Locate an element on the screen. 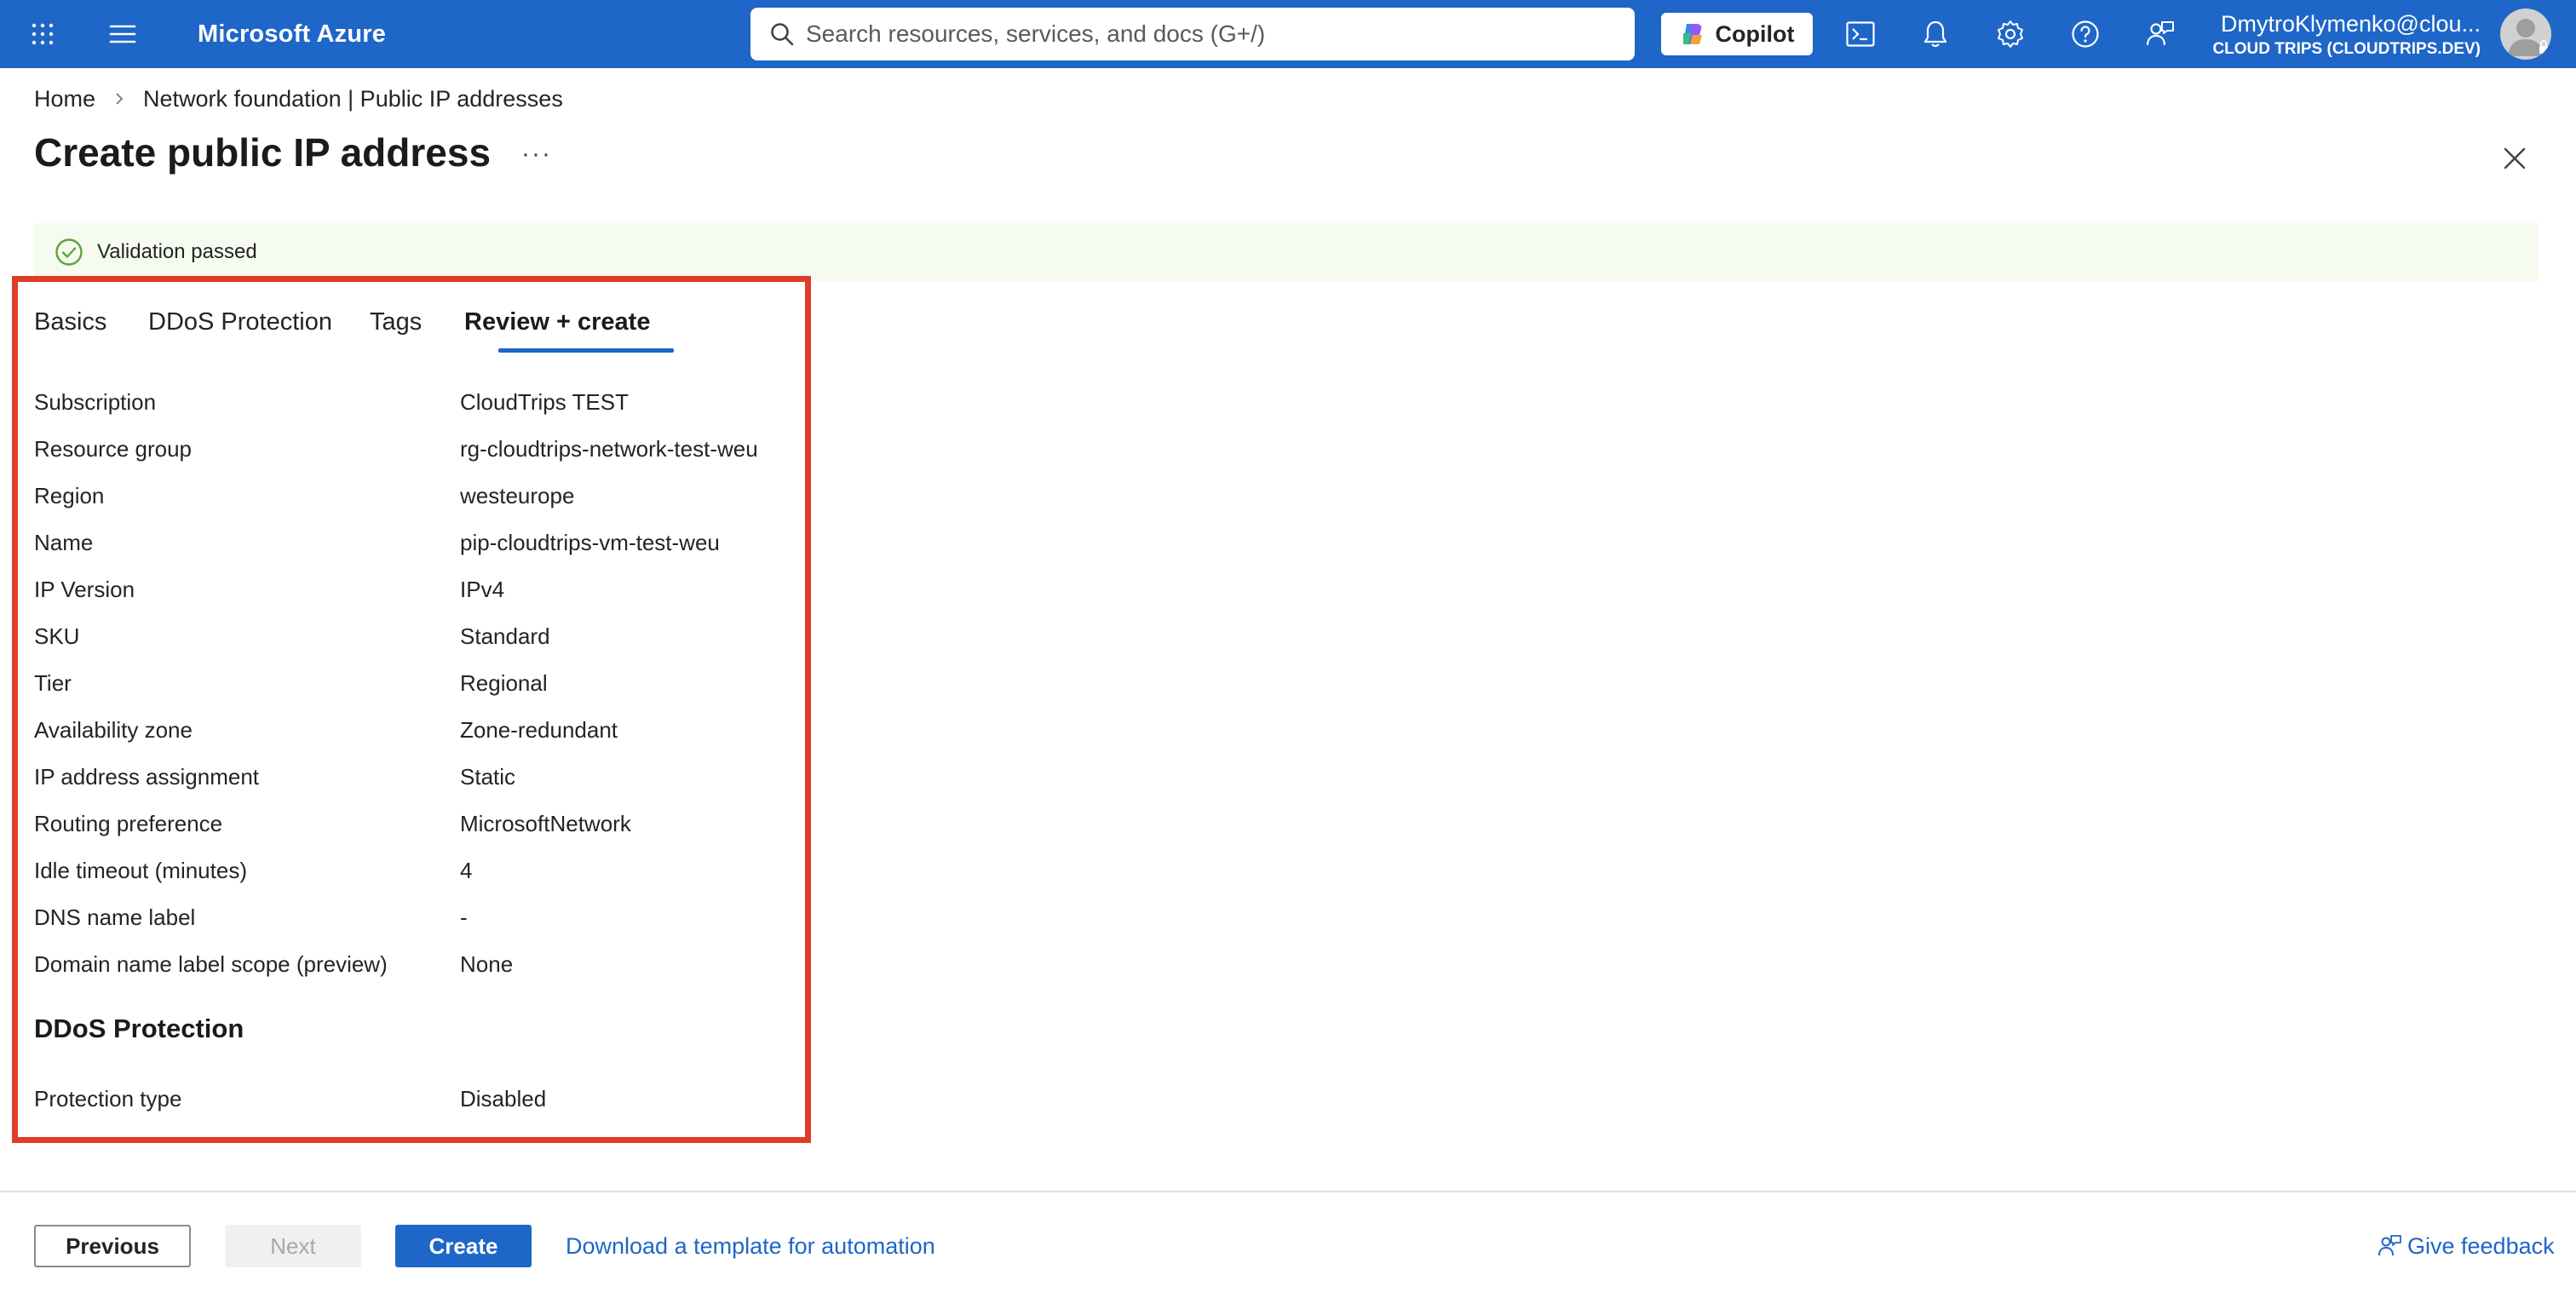 The image size is (2576, 1298). row-value: pip-cloudtrips-vm-test-weu is located at coordinates (590, 542).